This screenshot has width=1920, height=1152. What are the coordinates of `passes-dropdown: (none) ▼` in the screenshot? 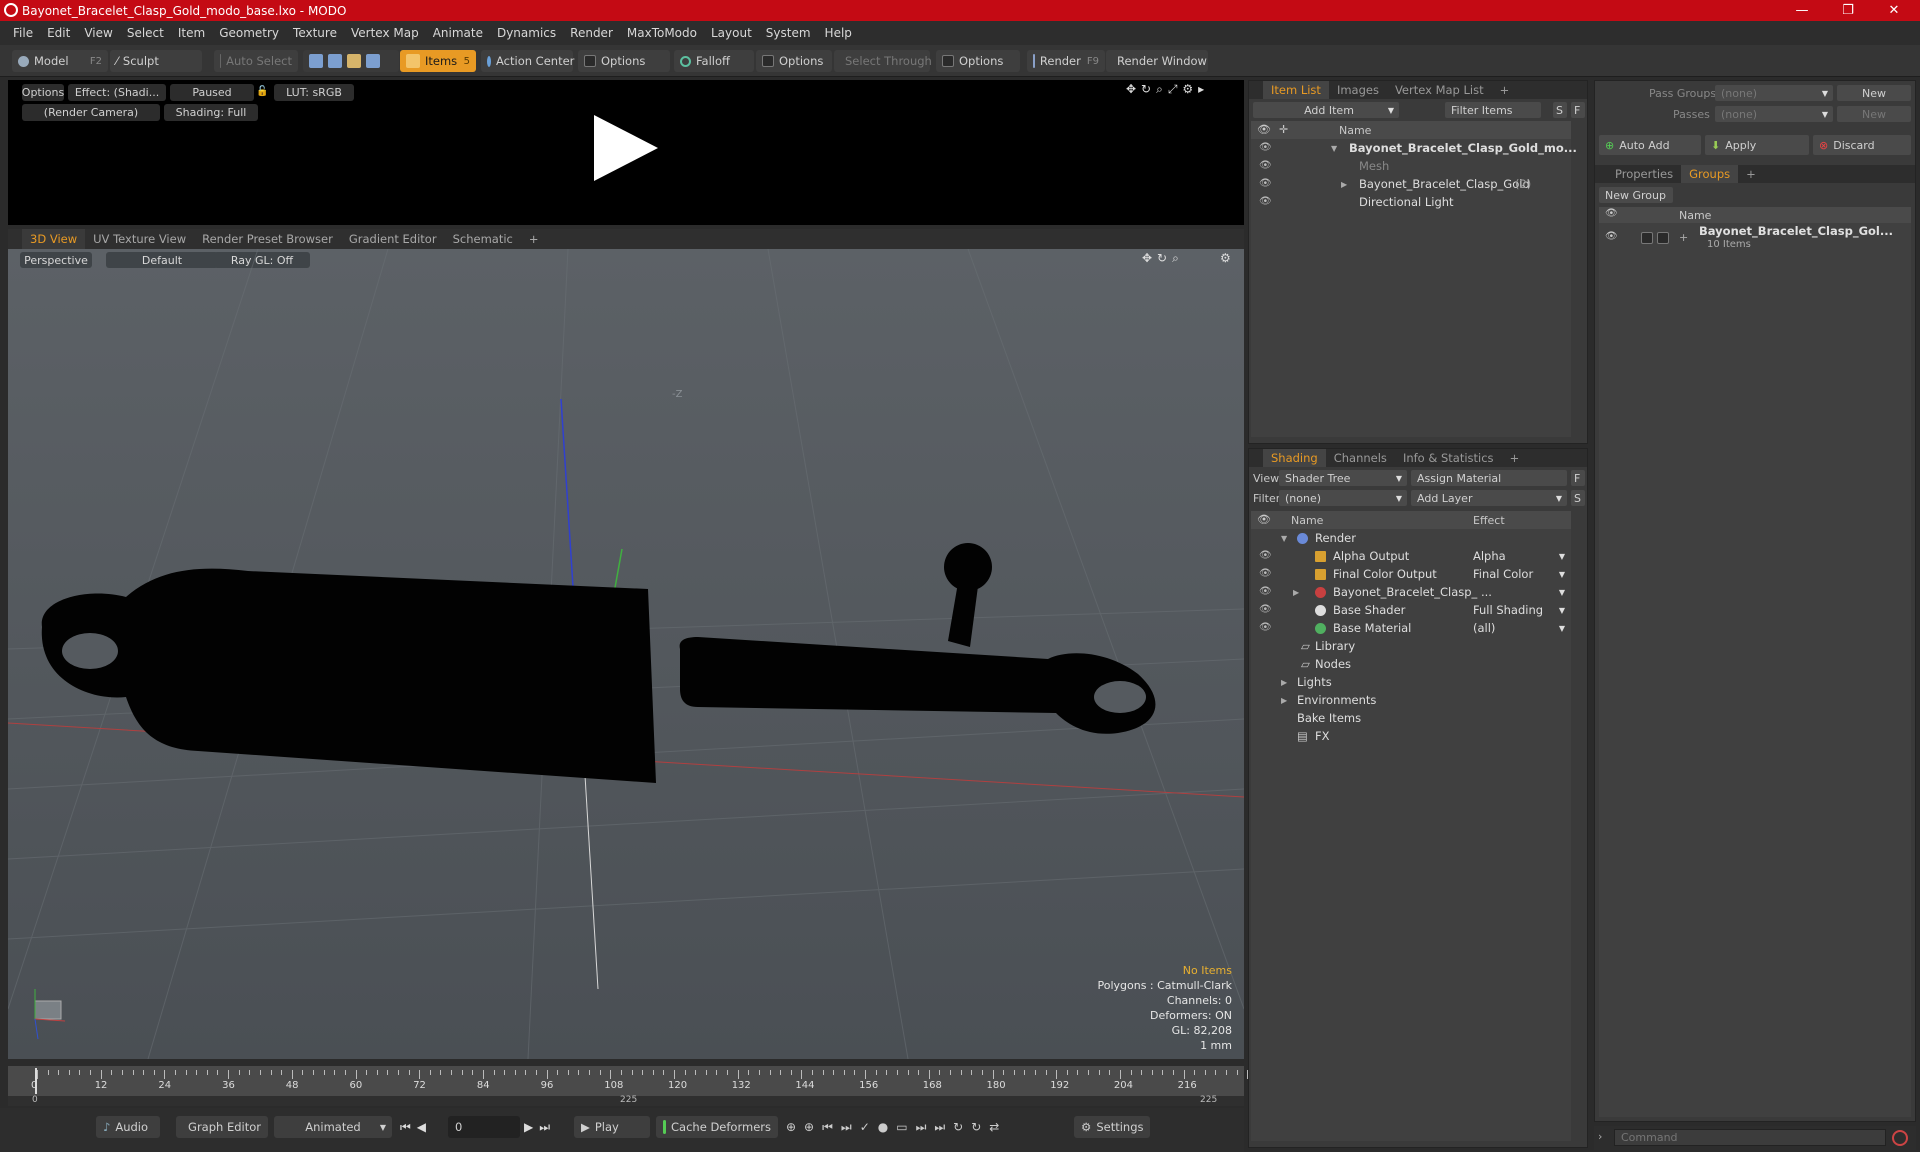 It's located at (1774, 114).